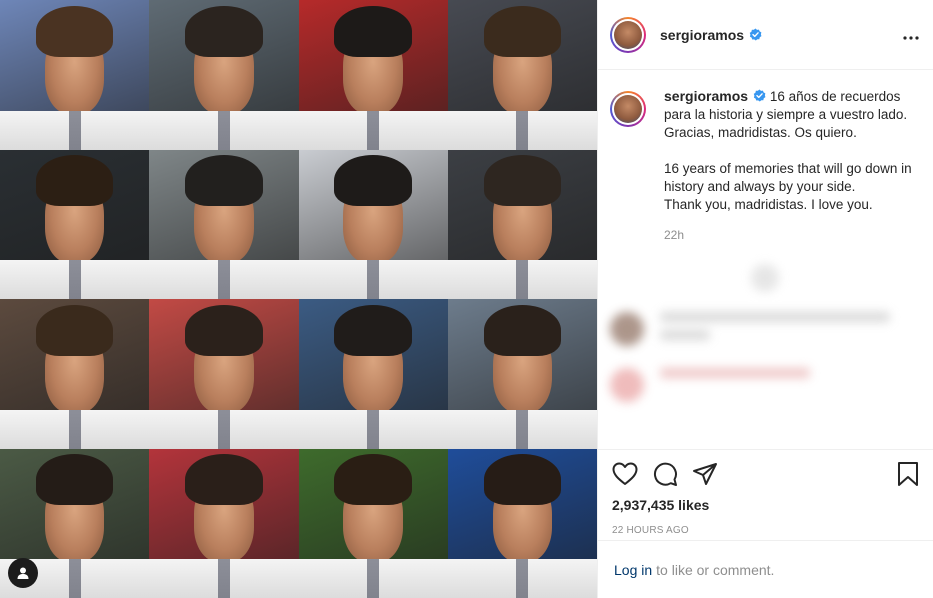 This screenshot has width=933, height=598. What do you see at coordinates (765, 530) in the screenshot?
I see `post-timestamp: 22 HOURS AGO` at bounding box center [765, 530].